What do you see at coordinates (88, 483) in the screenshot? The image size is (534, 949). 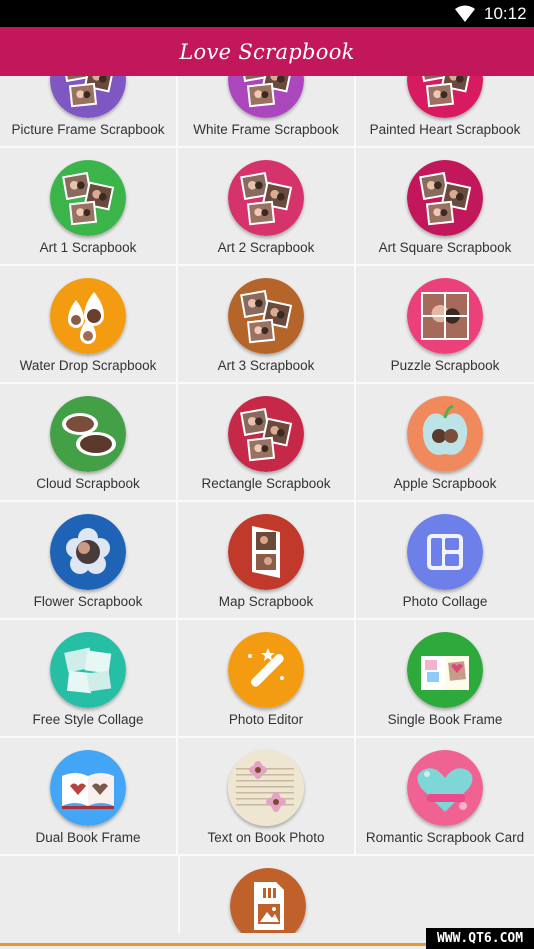 I see `grid-item-label: Cloud Scrapbook` at bounding box center [88, 483].